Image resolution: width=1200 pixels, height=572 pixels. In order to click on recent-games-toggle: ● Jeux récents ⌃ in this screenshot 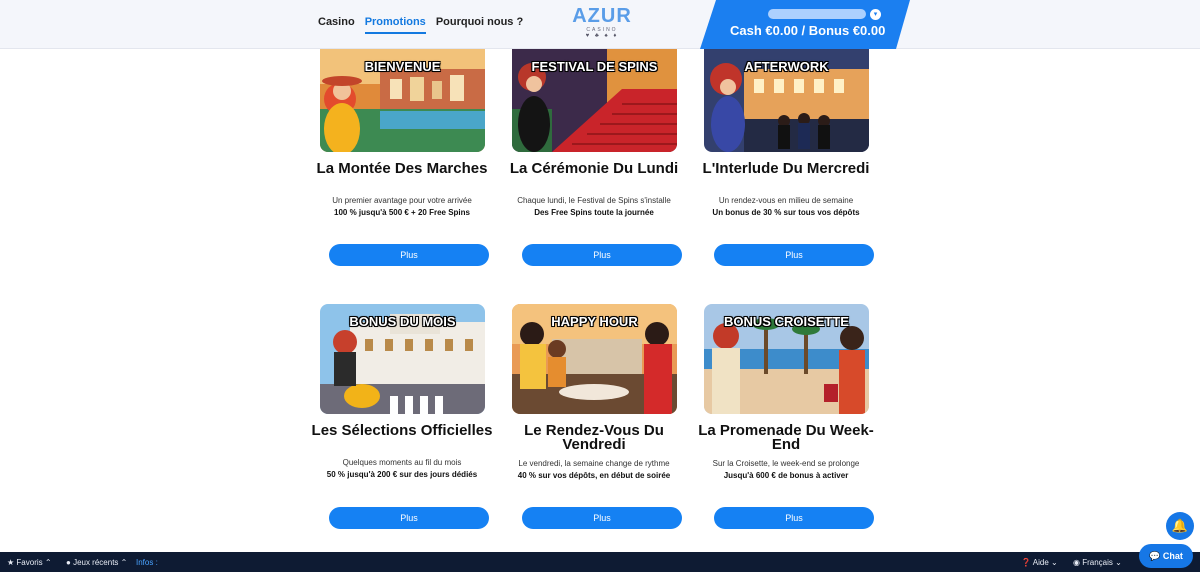, I will do `click(96, 562)`.